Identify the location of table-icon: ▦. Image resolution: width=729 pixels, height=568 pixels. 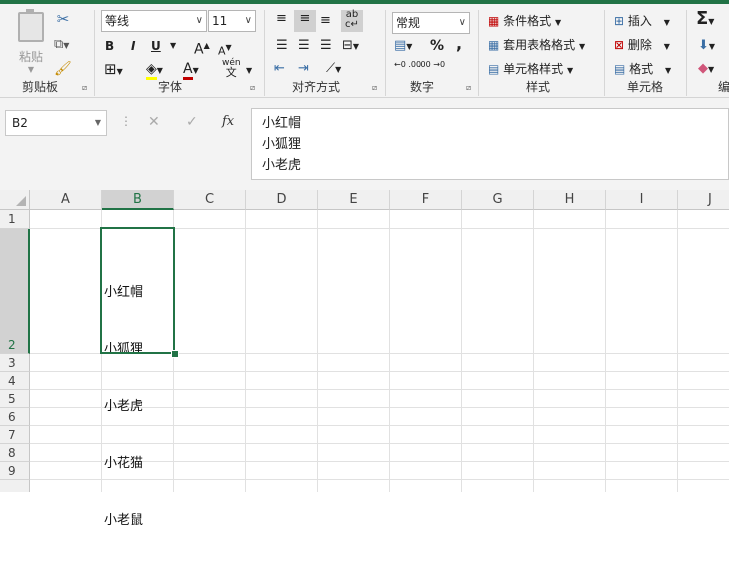
(494, 45).